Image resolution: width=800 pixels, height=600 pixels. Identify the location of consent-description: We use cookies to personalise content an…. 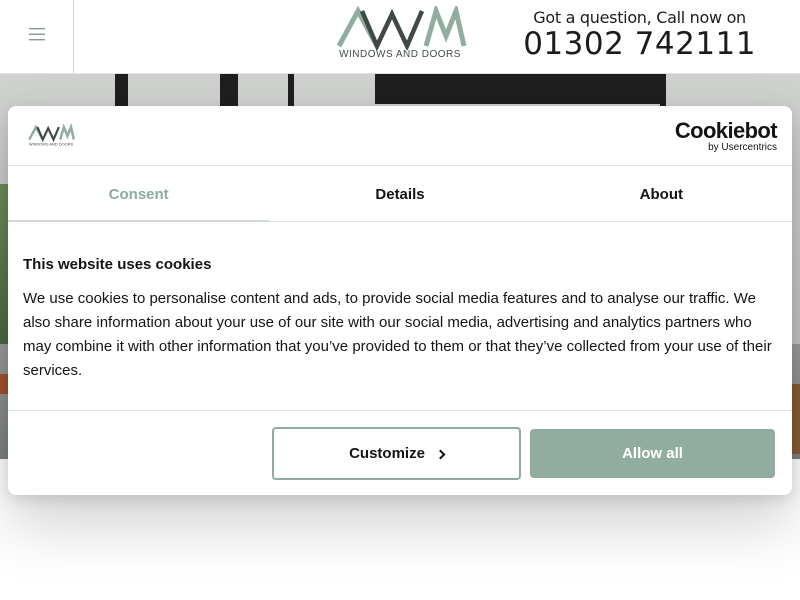
(397, 334).